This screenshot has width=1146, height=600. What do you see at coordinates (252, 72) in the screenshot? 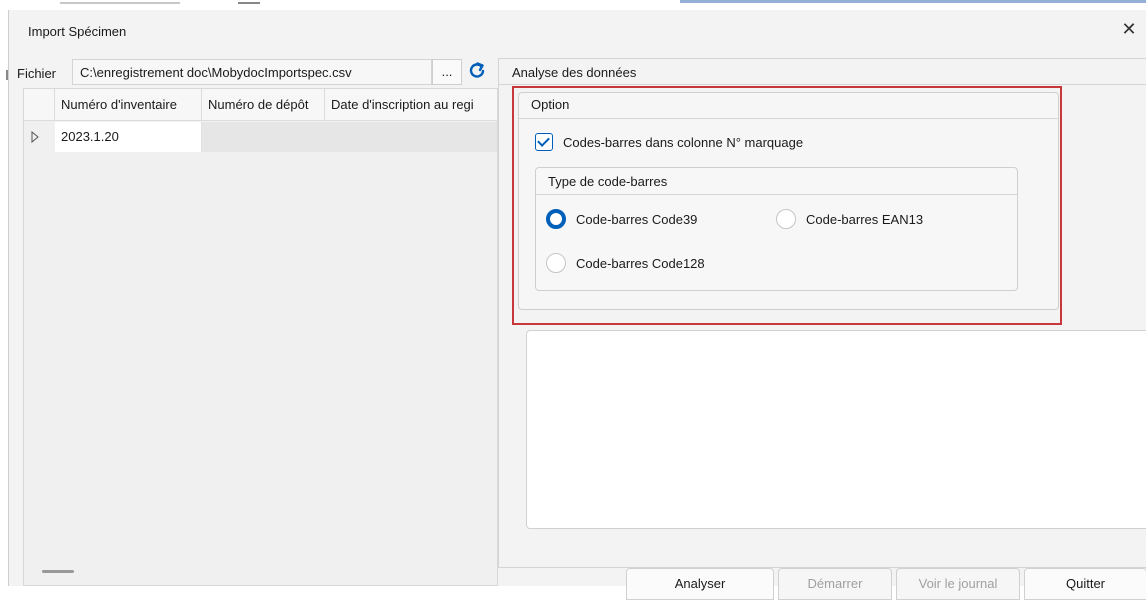
I see `file-path-input` at bounding box center [252, 72].